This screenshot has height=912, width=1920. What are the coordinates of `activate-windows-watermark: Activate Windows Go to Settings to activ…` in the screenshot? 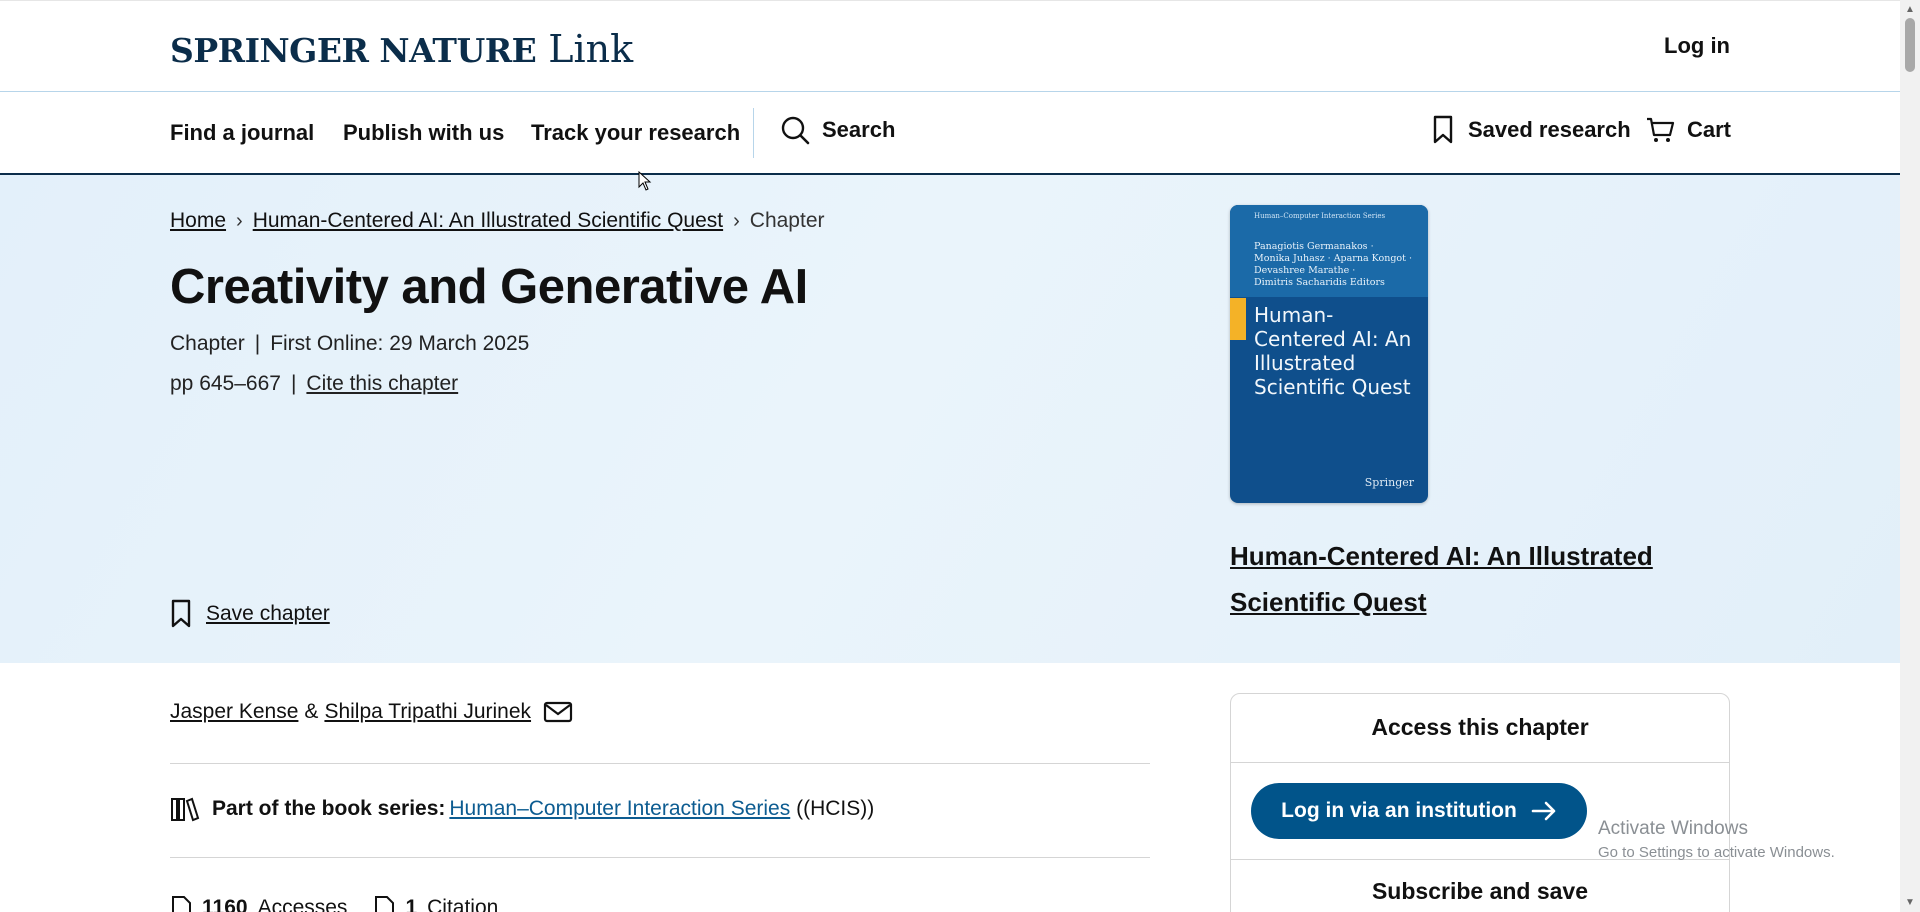 It's located at (1716, 839).